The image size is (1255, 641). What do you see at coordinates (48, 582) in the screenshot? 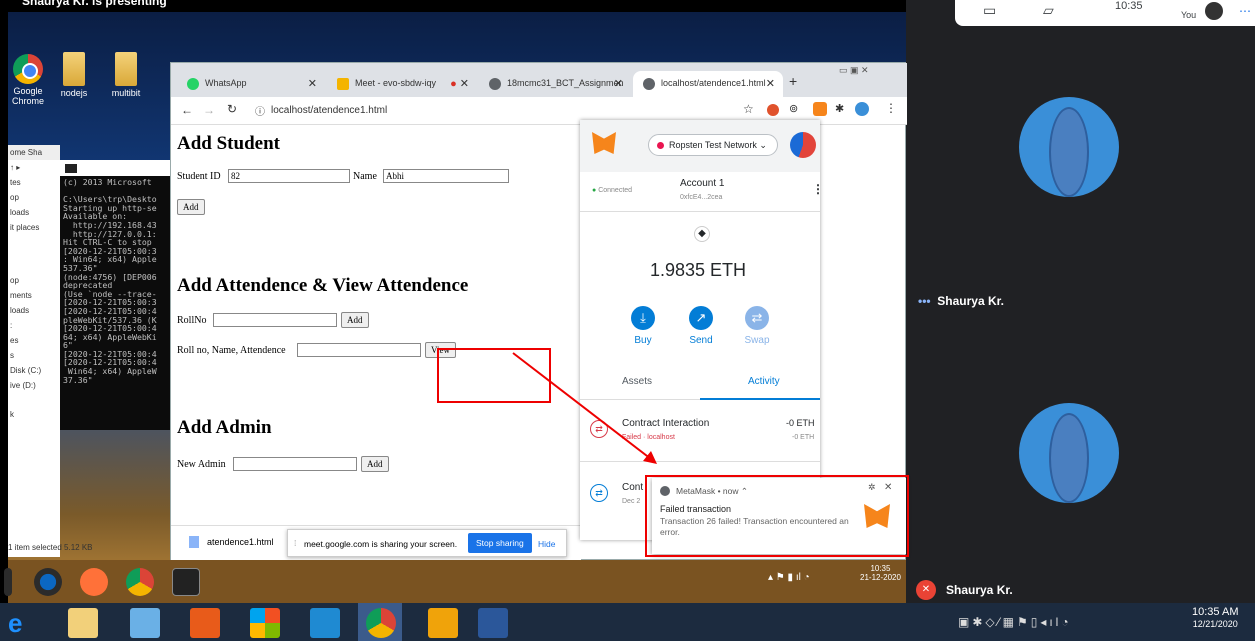
I see `edge-icon` at bounding box center [48, 582].